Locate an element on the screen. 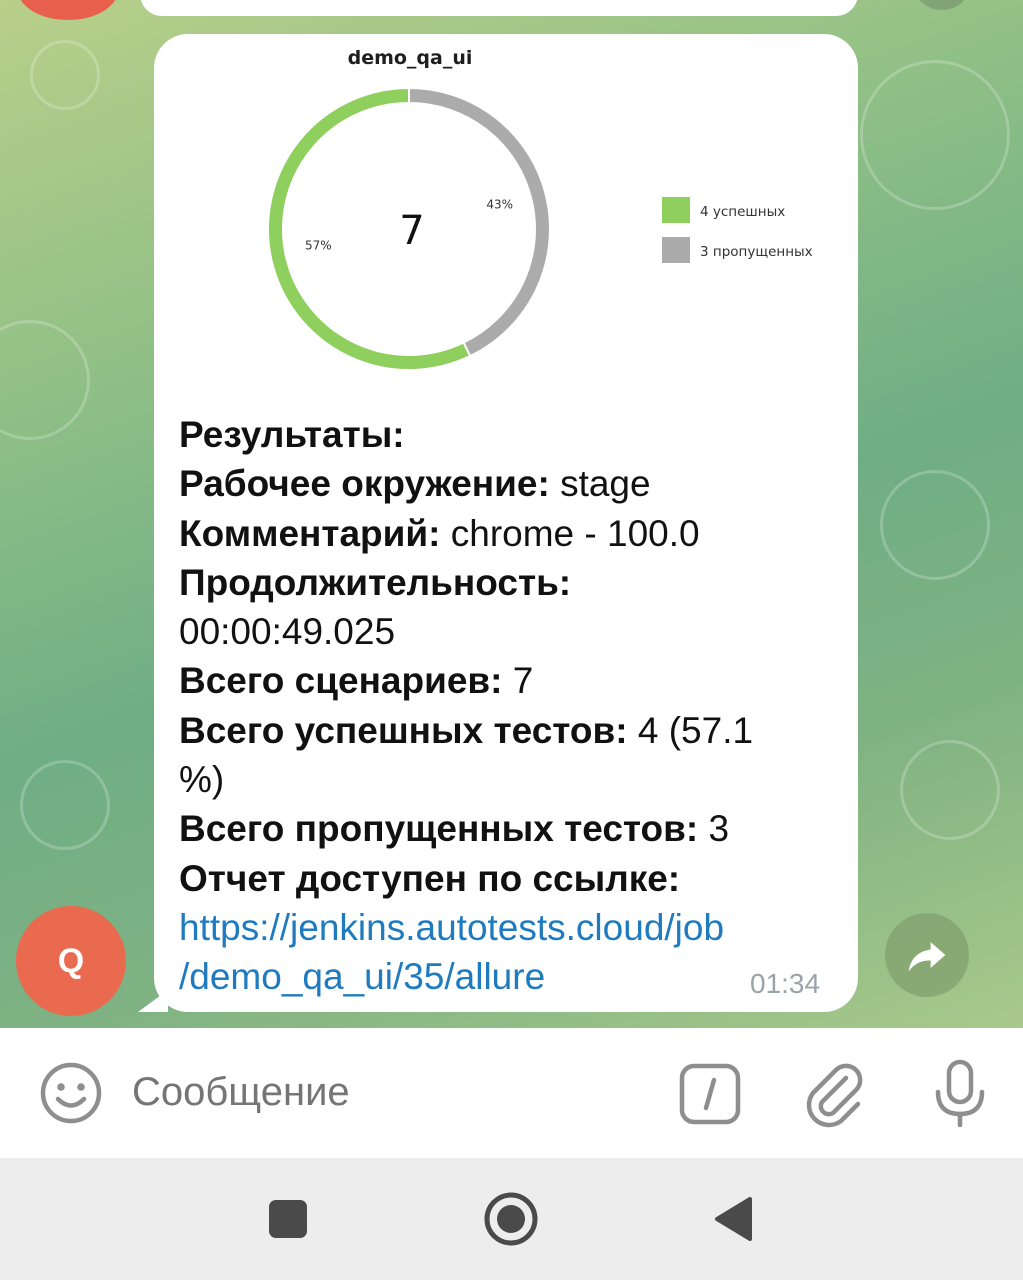  message-line-value: %) is located at coordinates (202, 780).